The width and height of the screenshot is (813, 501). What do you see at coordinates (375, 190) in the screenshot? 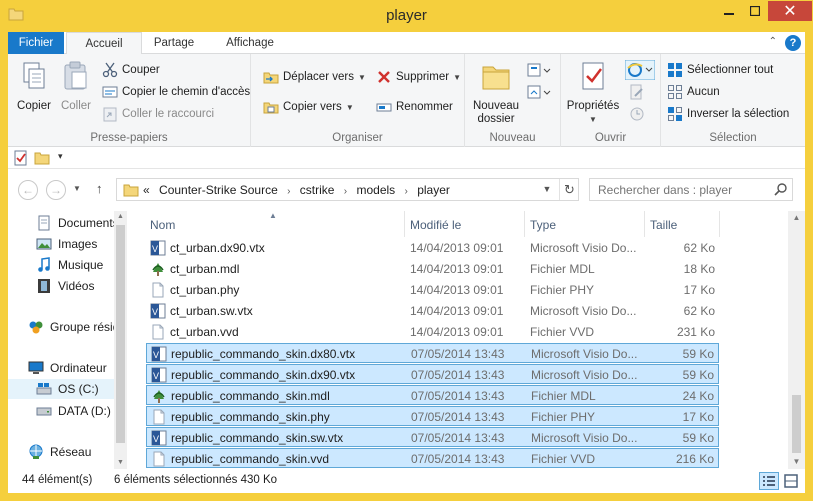
I see `breadcrumb-item: models` at bounding box center [375, 190].